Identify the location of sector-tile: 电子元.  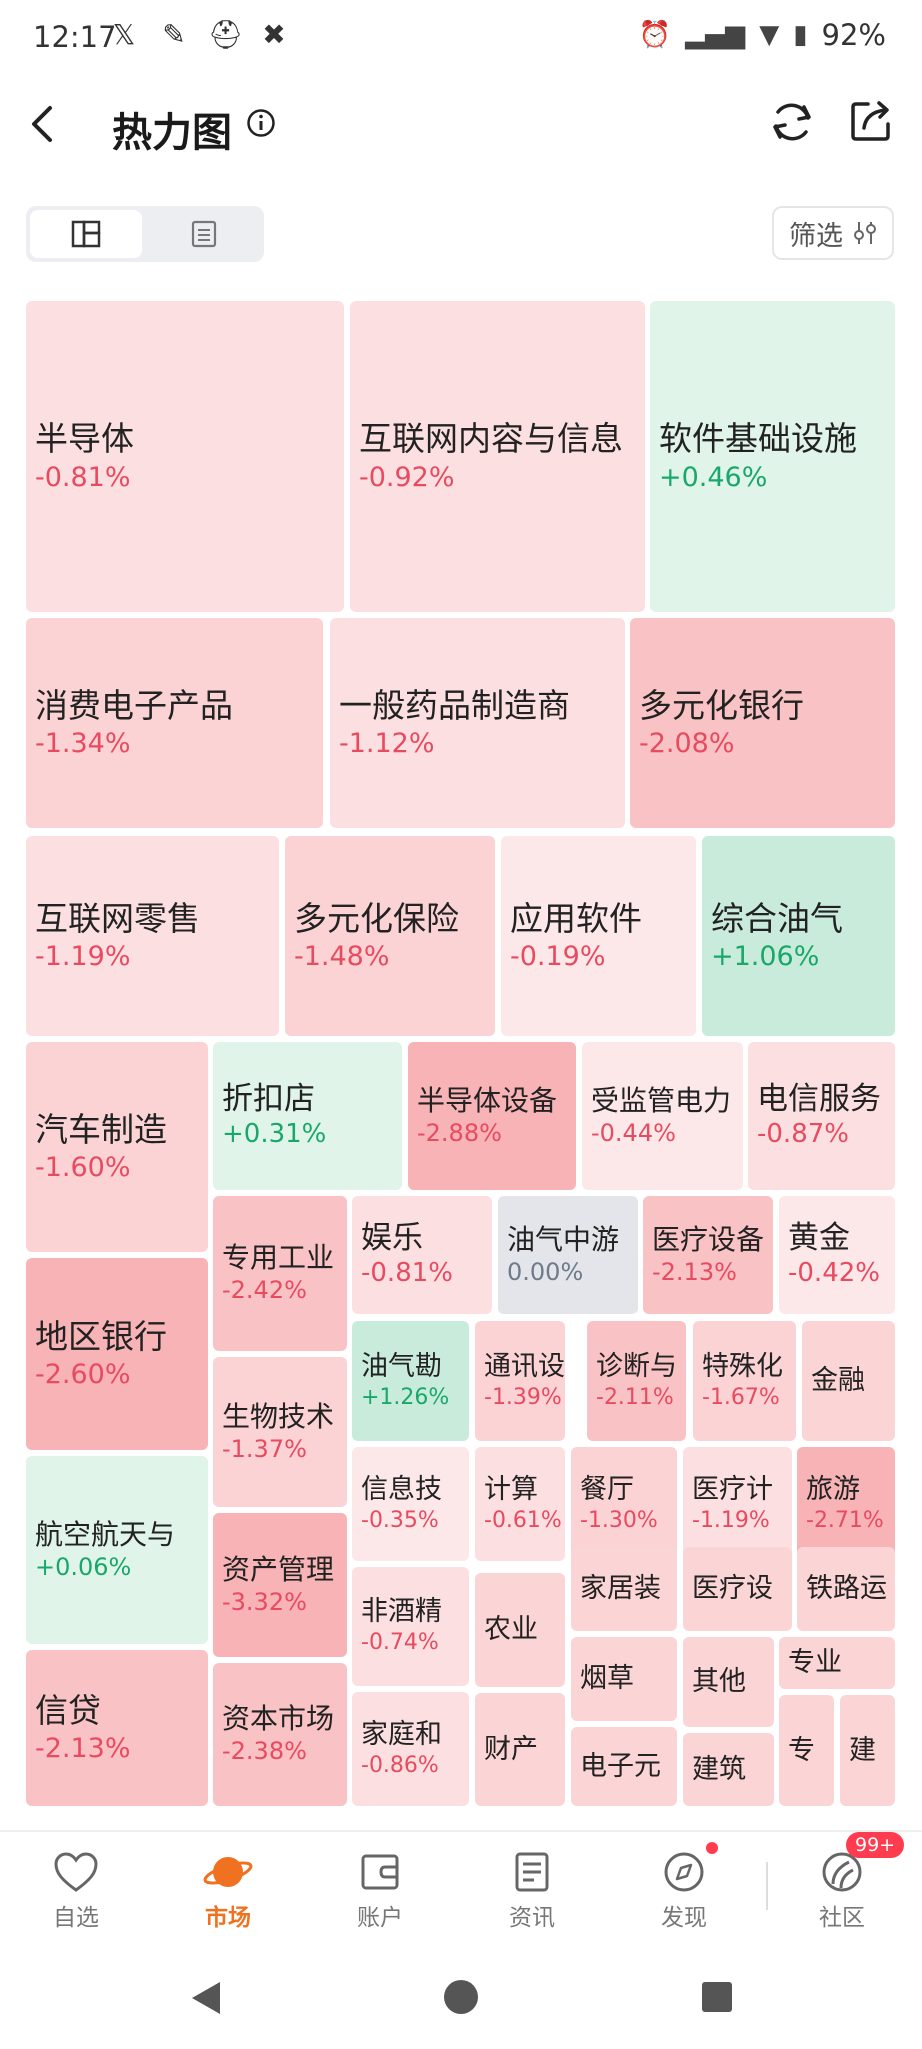
(624, 1766).